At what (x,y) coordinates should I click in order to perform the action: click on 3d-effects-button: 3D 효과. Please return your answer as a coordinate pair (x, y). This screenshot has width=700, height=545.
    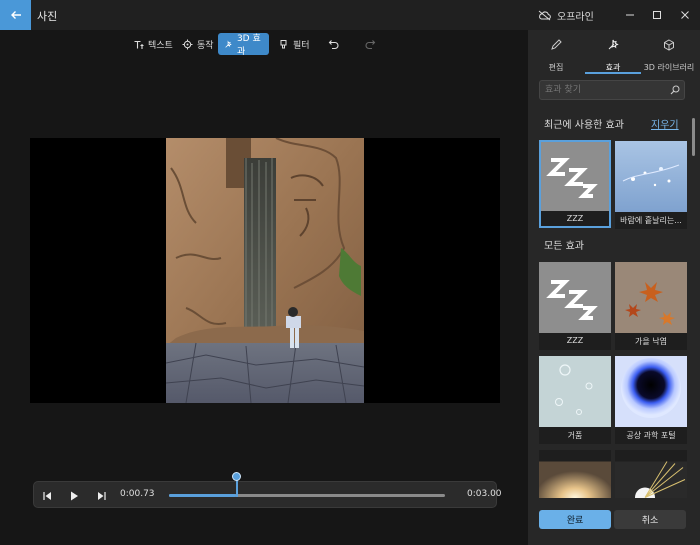
    Looking at the image, I should click on (243, 45).